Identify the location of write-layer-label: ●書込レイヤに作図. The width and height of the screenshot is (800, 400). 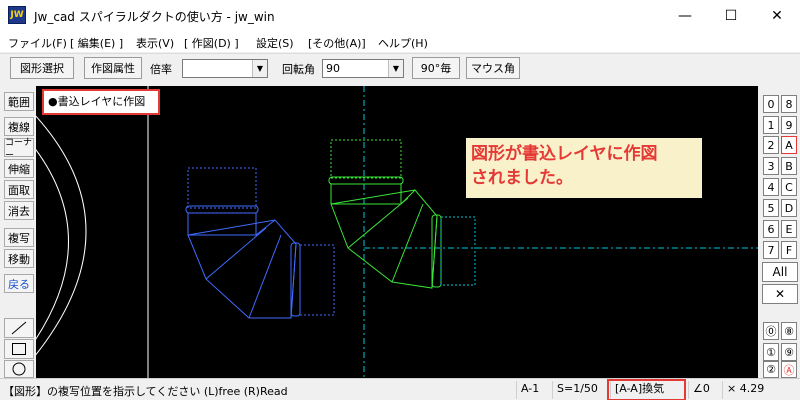
(101, 102).